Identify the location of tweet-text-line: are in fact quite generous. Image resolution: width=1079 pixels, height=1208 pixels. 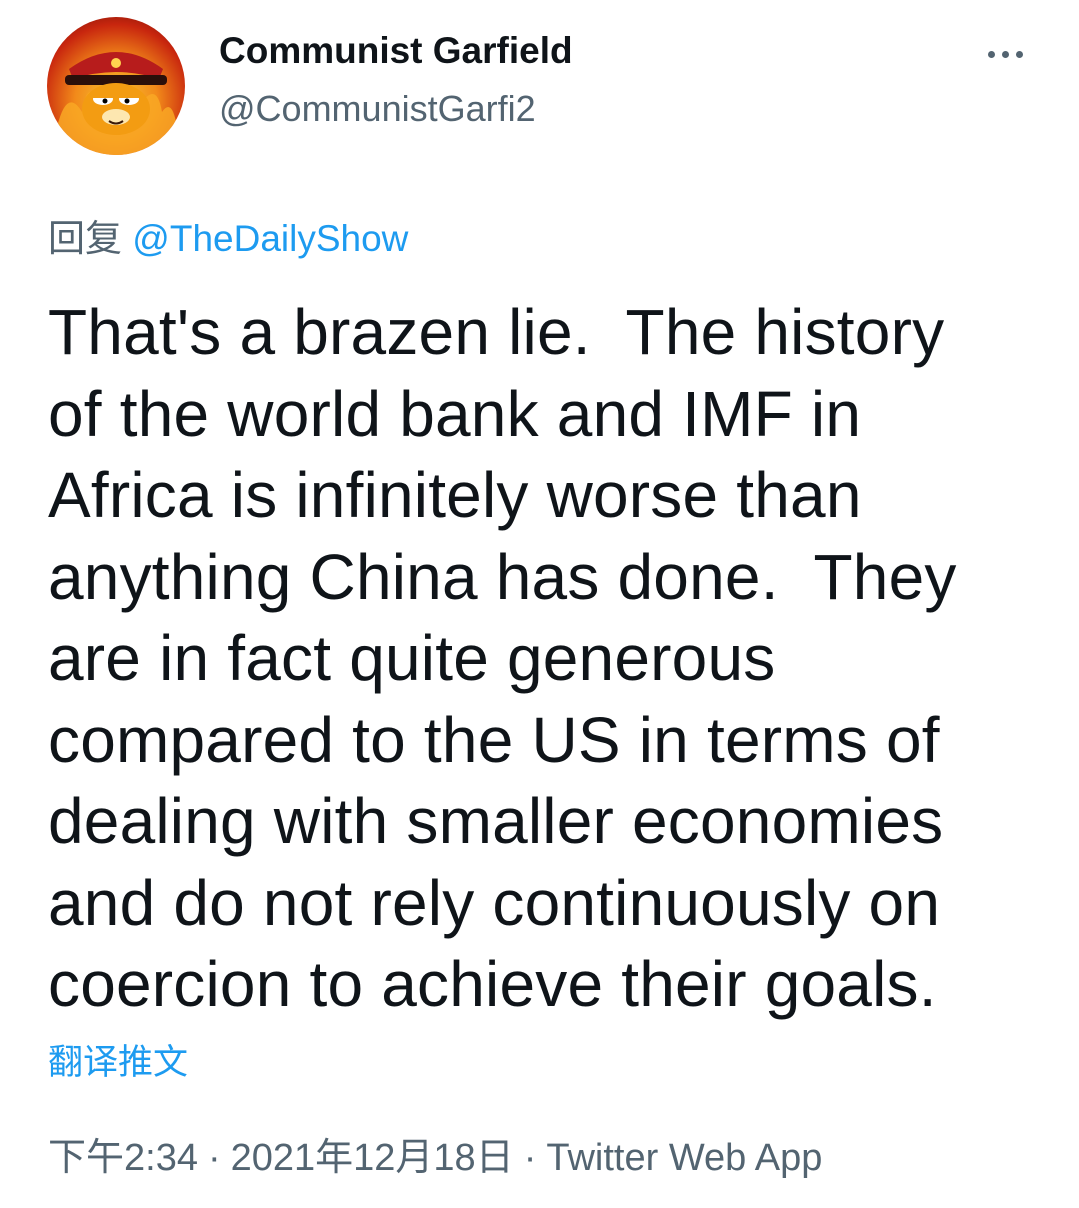
(412, 658).